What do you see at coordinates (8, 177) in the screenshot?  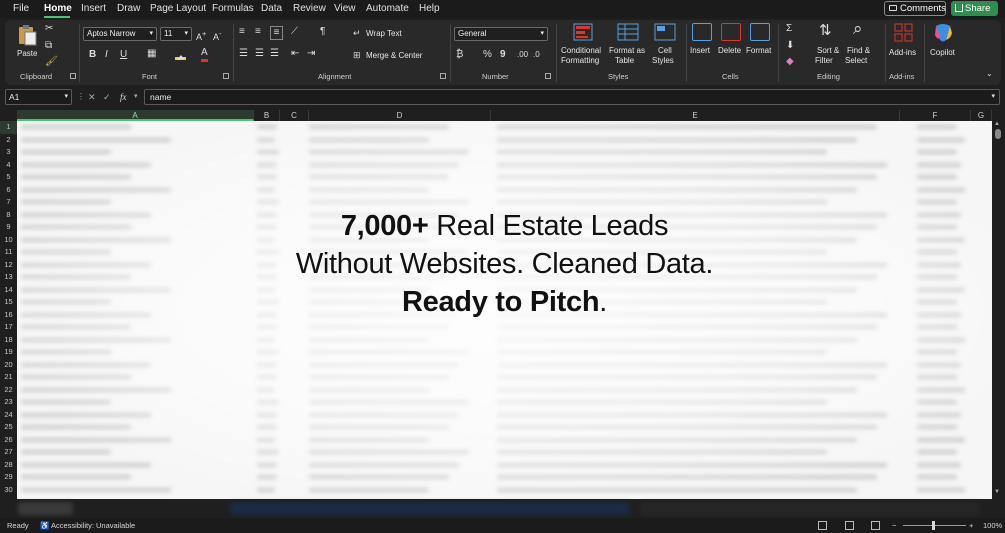 I see `row-header: 5` at bounding box center [8, 177].